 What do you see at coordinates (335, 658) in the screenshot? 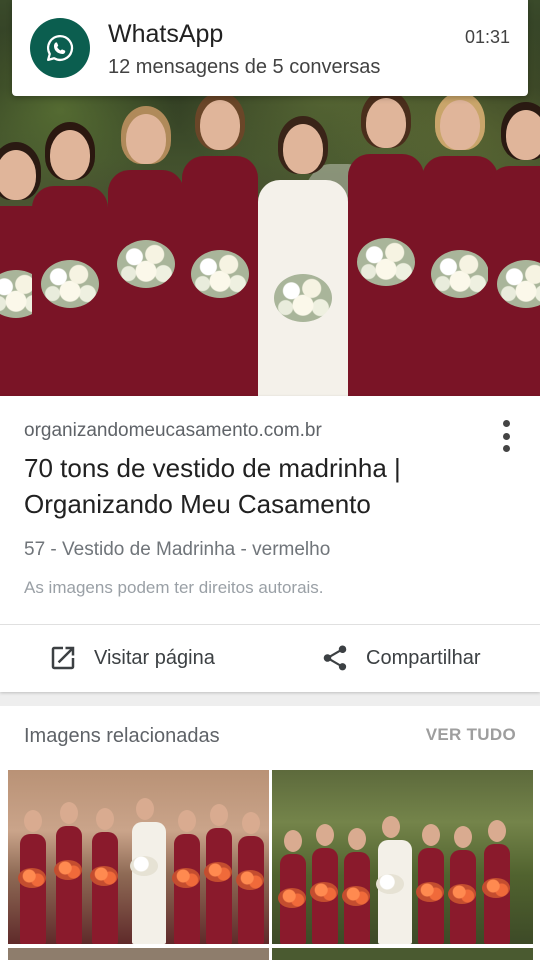
I see `share-icon` at bounding box center [335, 658].